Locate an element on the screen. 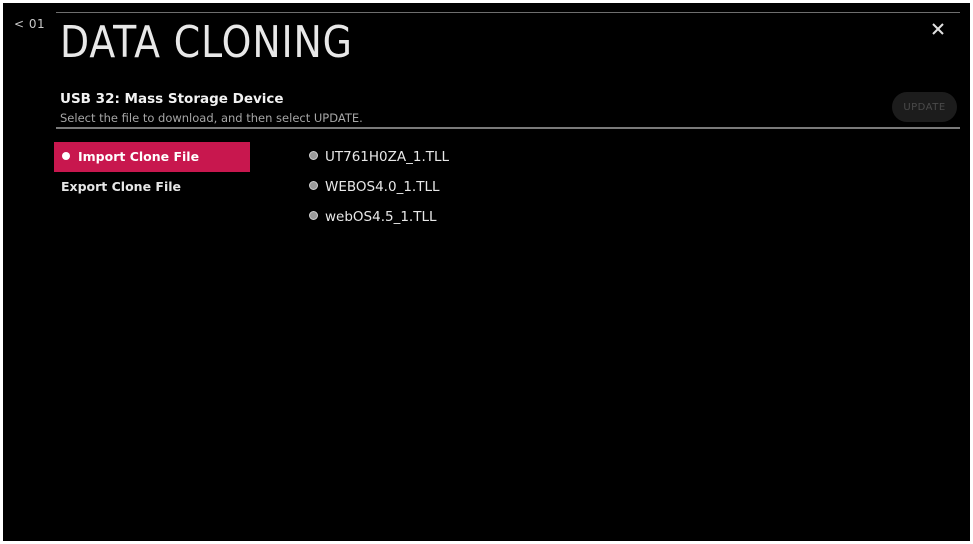 The image size is (973, 544). menu-item-import-clone-file: Import Clone File is located at coordinates (152, 157).